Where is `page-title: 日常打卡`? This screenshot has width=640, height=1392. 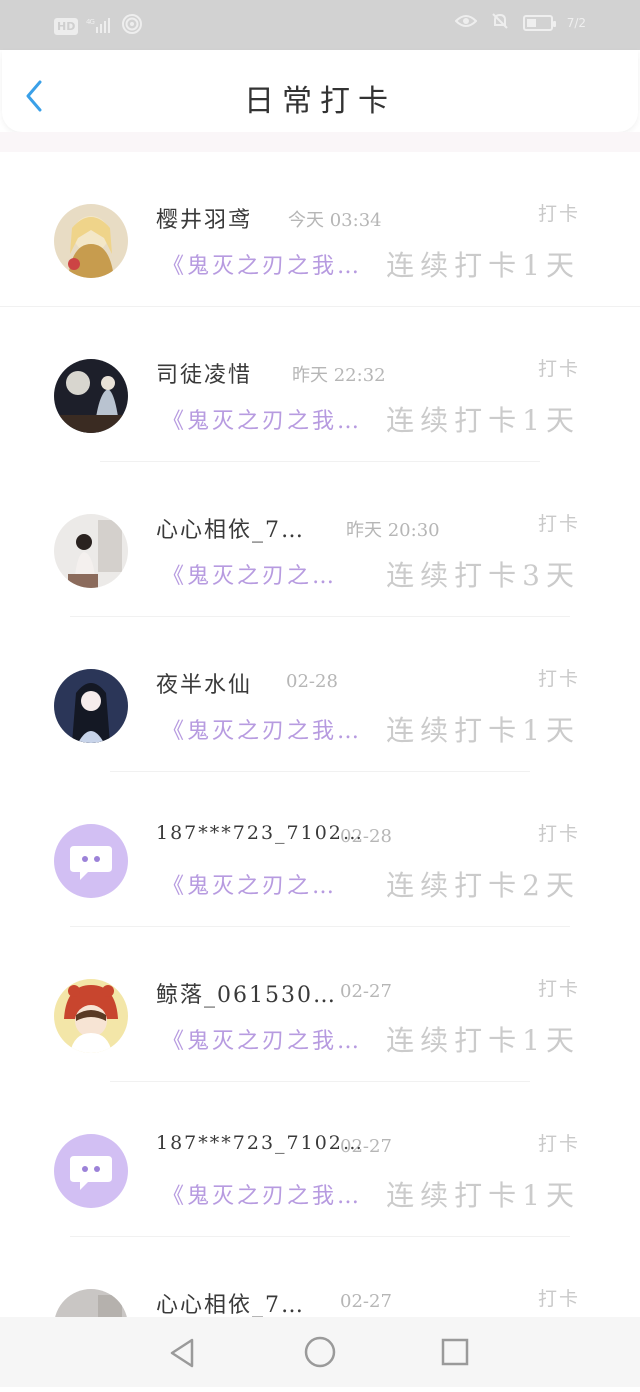 page-title: 日常打卡 is located at coordinates (320, 101).